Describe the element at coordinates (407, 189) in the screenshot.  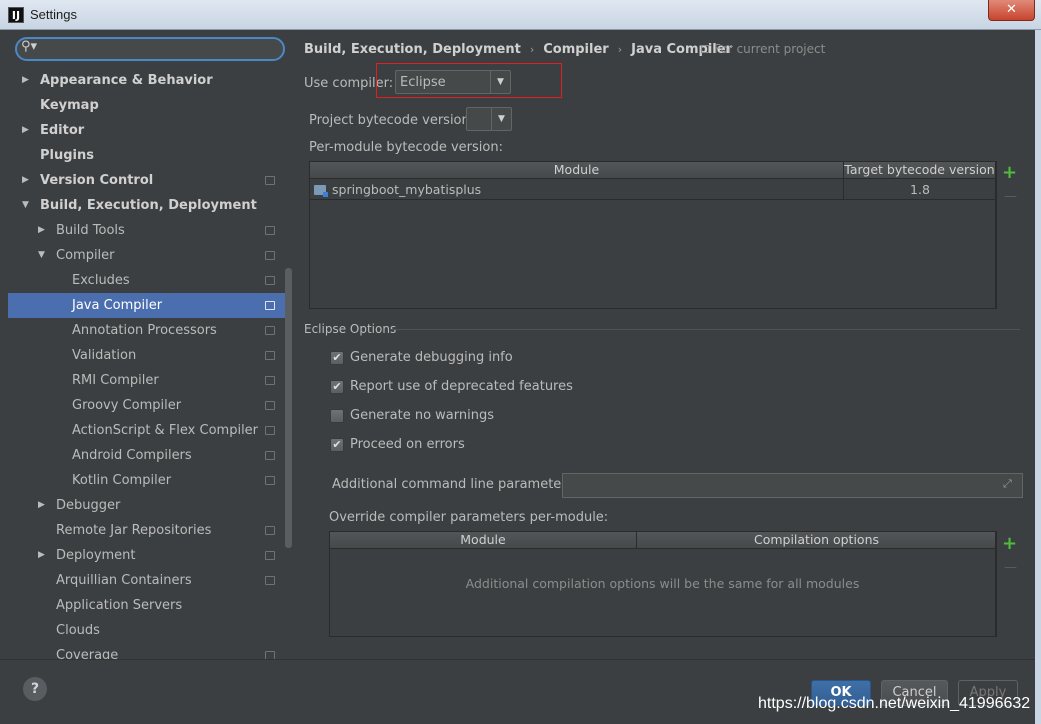
I see `module-name: springboot_mybatisplus` at that location.